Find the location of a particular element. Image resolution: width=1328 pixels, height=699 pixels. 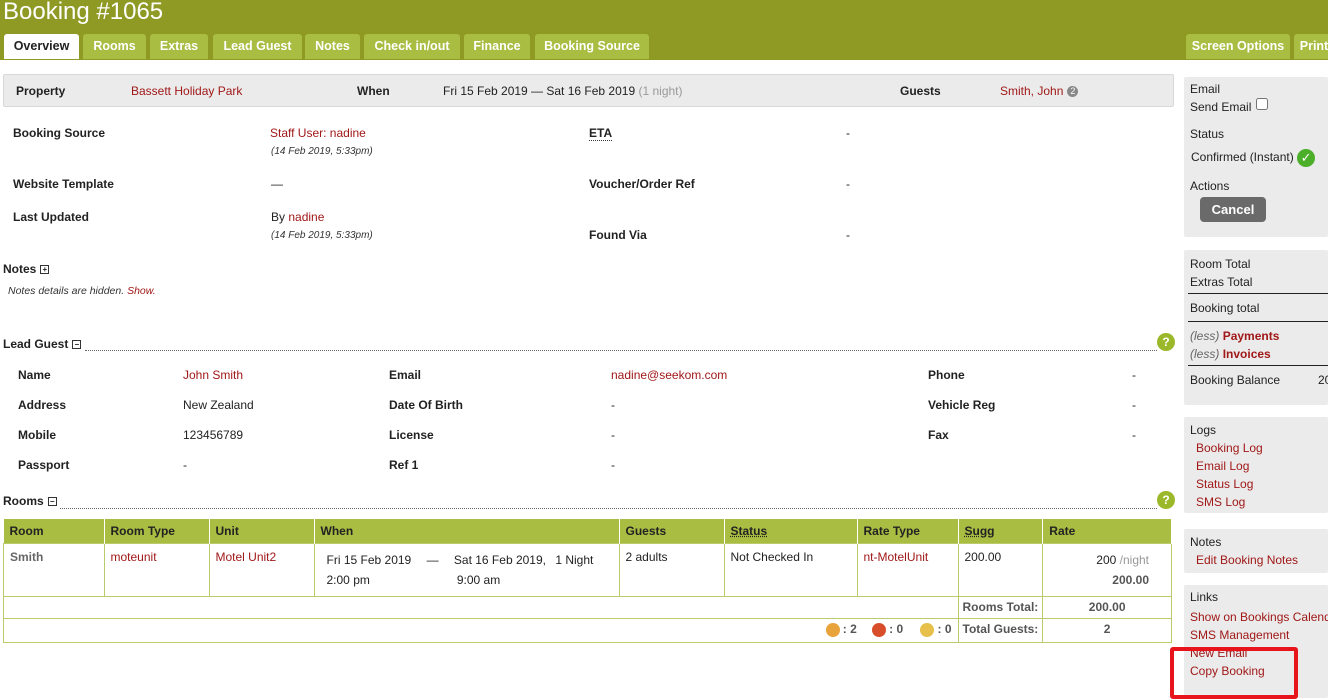

booking-balance-value: 20 is located at coordinates (1323, 380).